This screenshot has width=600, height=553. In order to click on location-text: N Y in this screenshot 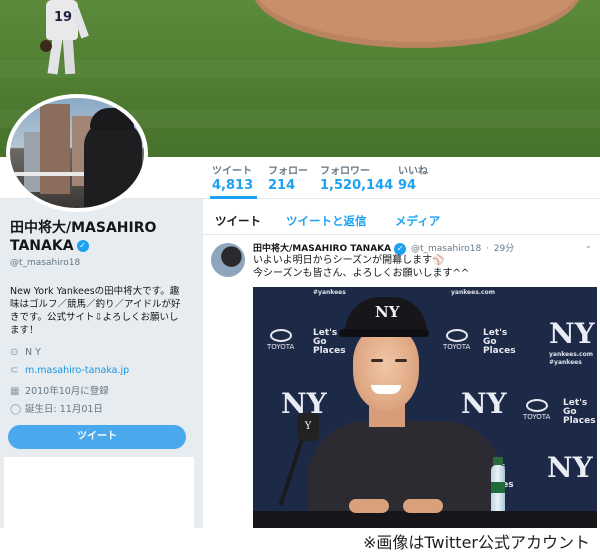, I will do `click(33, 352)`.